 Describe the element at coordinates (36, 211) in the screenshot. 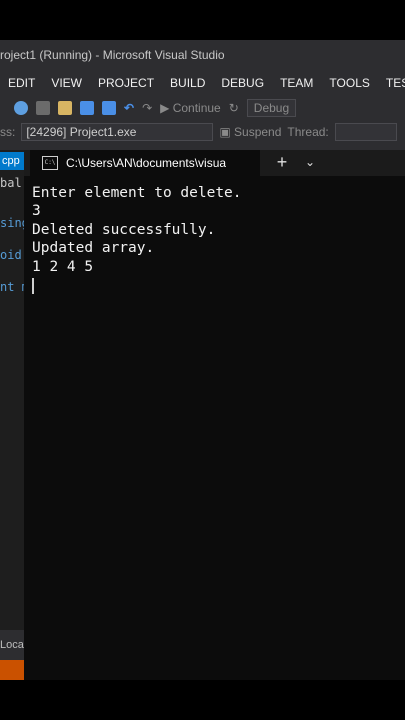

I see `console-line-2: 3` at that location.